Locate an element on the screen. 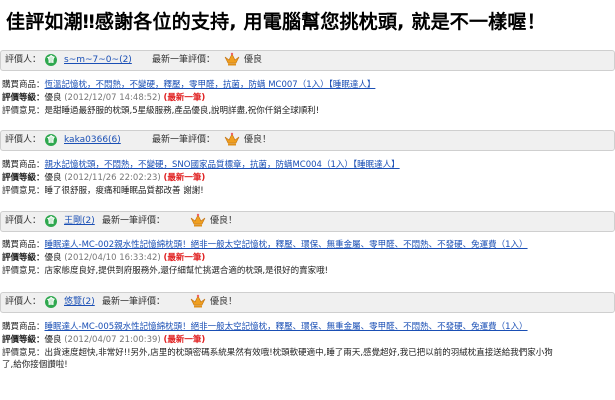 Image resolution: width=615 pixels, height=400 pixels. opinion-row: 評價意見：睡了很舒服，痠痛和睡眠品質都改善 謝謝! is located at coordinates (103, 191).